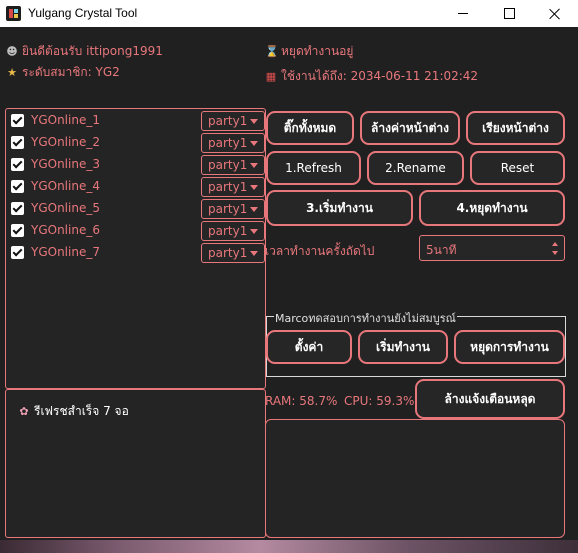  Describe the element at coordinates (24, 411) in the screenshot. I see `brain-icon: ✿` at that location.